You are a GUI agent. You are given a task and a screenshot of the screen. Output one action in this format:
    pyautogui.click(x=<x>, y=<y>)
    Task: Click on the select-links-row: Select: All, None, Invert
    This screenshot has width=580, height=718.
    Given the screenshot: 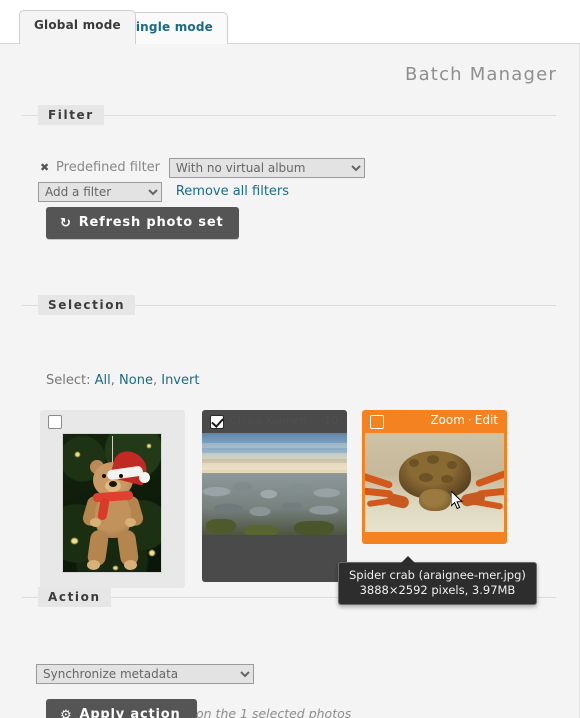 What is the action you would take?
    pyautogui.click(x=122, y=380)
    